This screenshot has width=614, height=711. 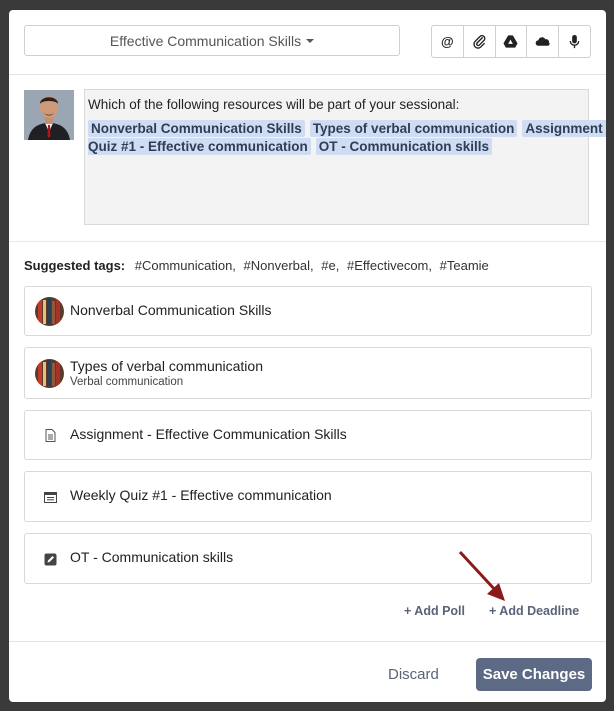 What do you see at coordinates (205, 40) in the screenshot?
I see `course-select-label: Effective Communication Skills` at bounding box center [205, 40].